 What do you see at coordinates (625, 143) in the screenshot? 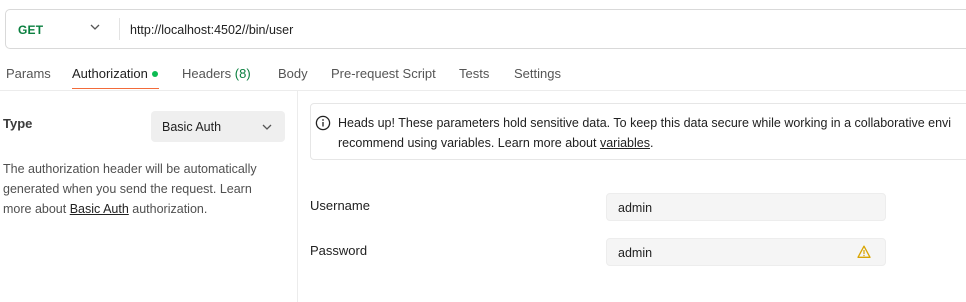
I see `variables-link: variables` at bounding box center [625, 143].